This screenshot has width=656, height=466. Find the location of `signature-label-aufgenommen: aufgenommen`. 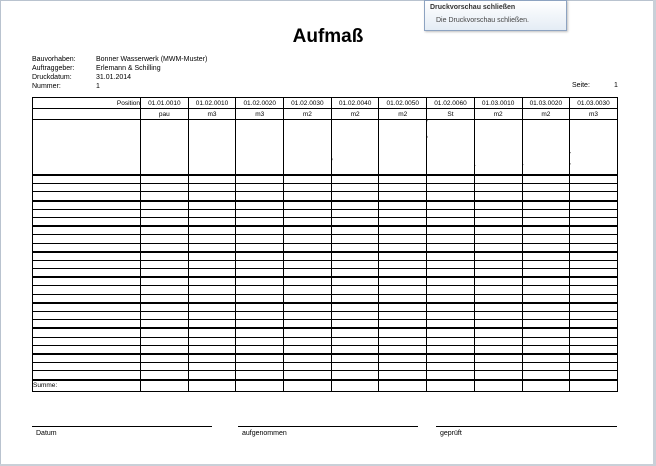

signature-label-aufgenommen: aufgenommen is located at coordinates (264, 433).